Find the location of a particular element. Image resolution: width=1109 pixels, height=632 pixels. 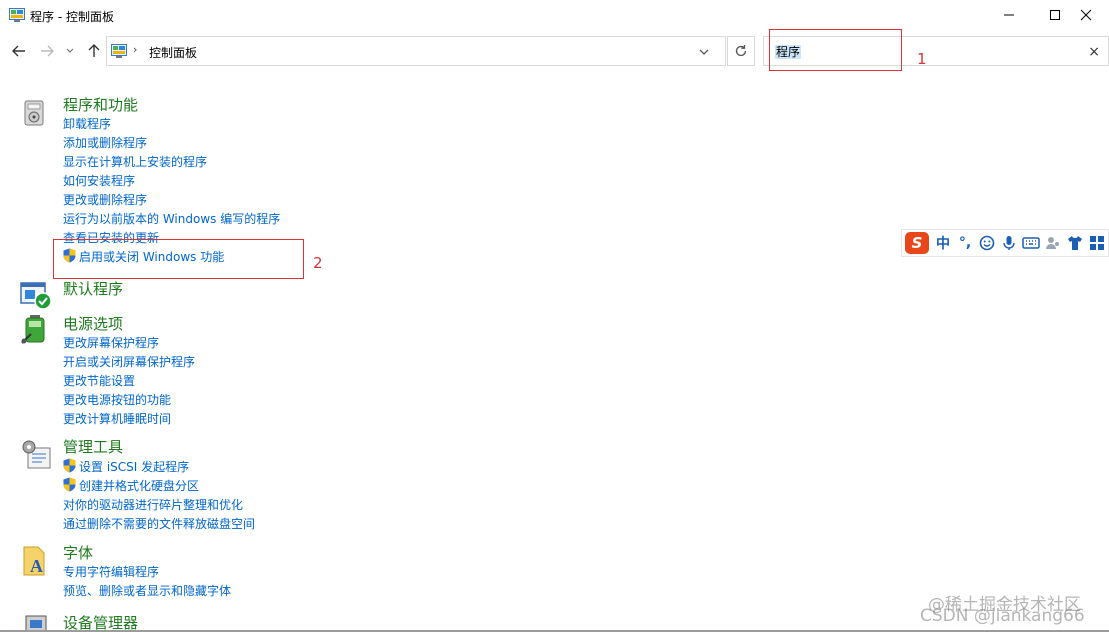

link-change-remove-program: 更改或删除程序 is located at coordinates (105, 199).